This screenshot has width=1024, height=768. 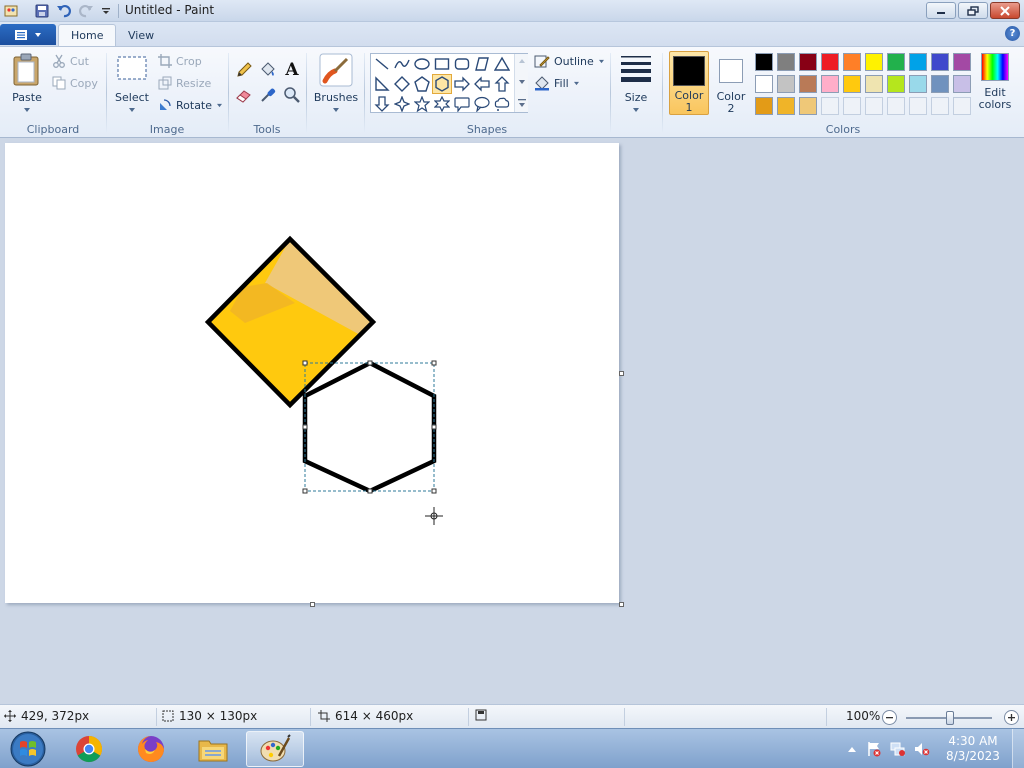 What do you see at coordinates (1018, 748) in the screenshot?
I see `show-desktop-button` at bounding box center [1018, 748].